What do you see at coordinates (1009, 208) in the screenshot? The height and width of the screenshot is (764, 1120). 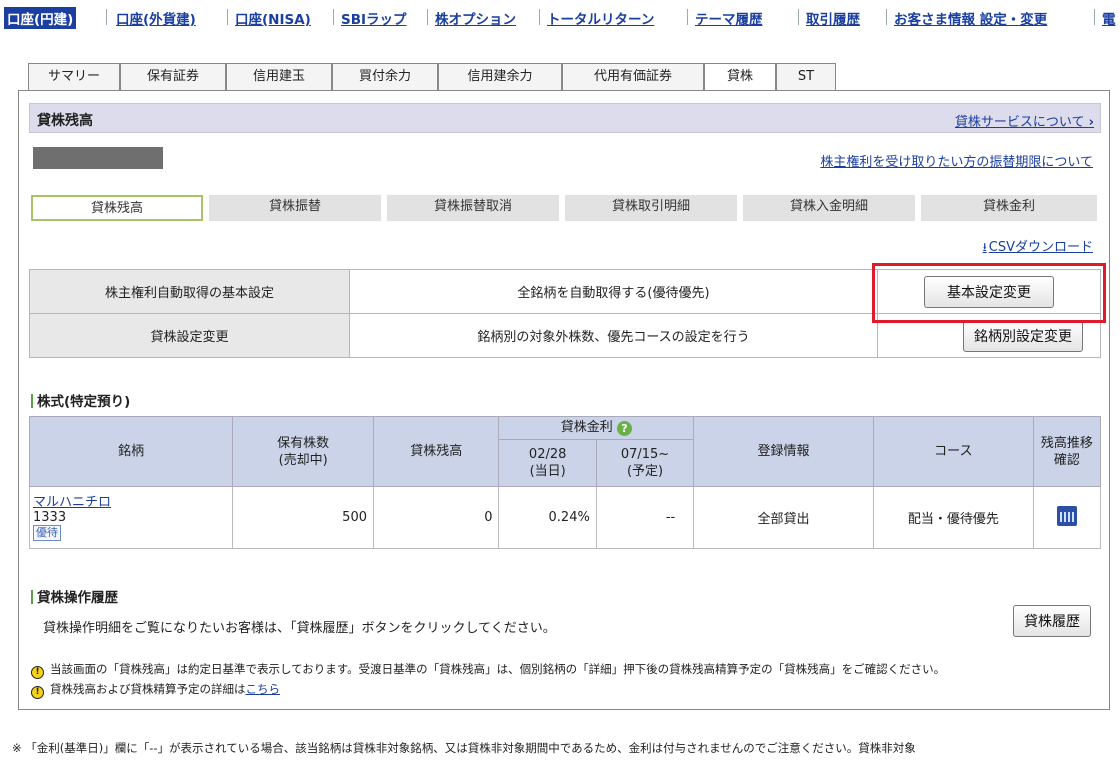 I see `subtab-interest-rate: 貸株金利` at bounding box center [1009, 208].